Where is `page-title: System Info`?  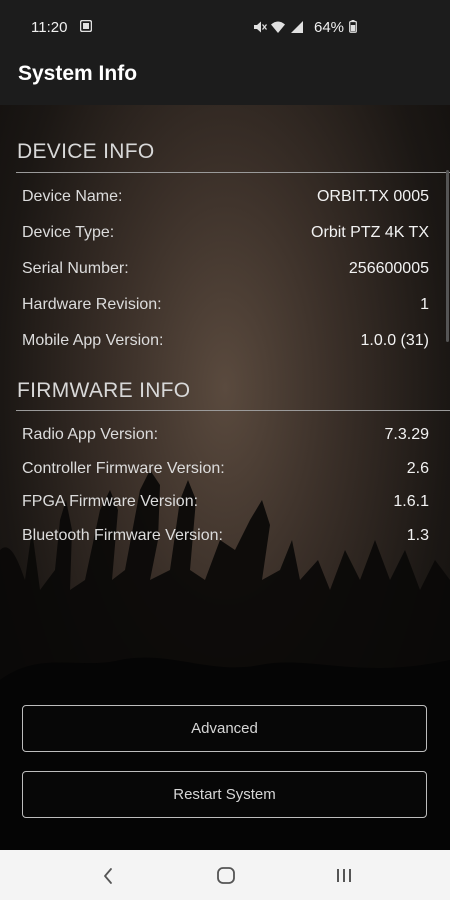 page-title: System Info is located at coordinates (78, 73).